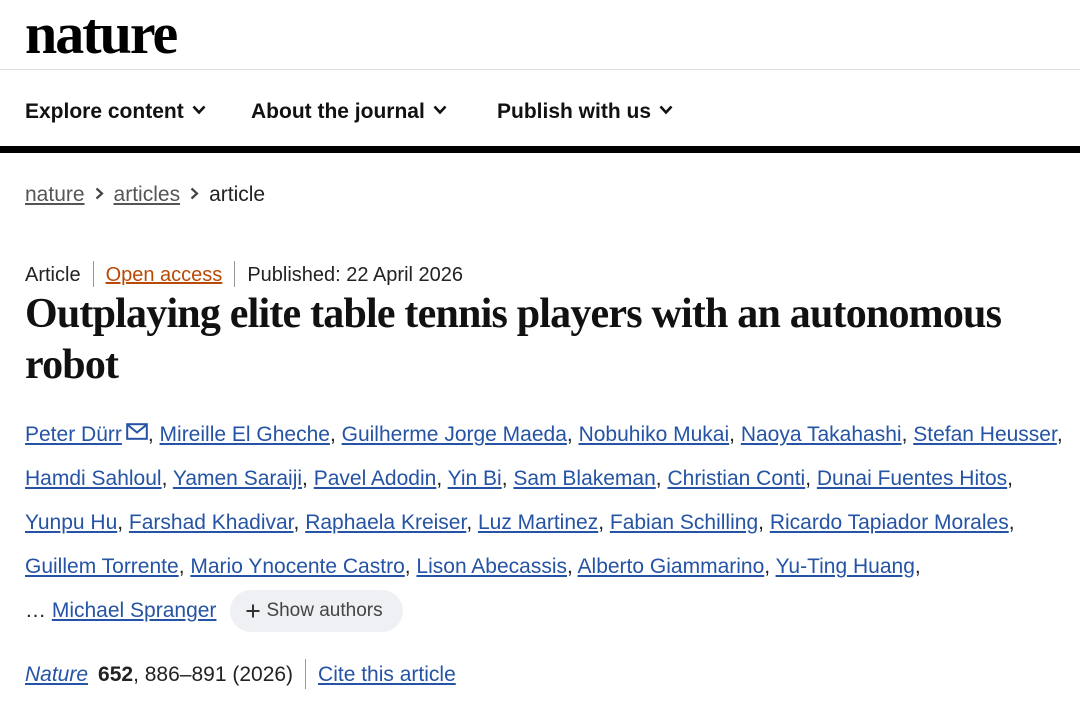  Describe the element at coordinates (137, 434) in the screenshot. I see `mail-icon` at that location.